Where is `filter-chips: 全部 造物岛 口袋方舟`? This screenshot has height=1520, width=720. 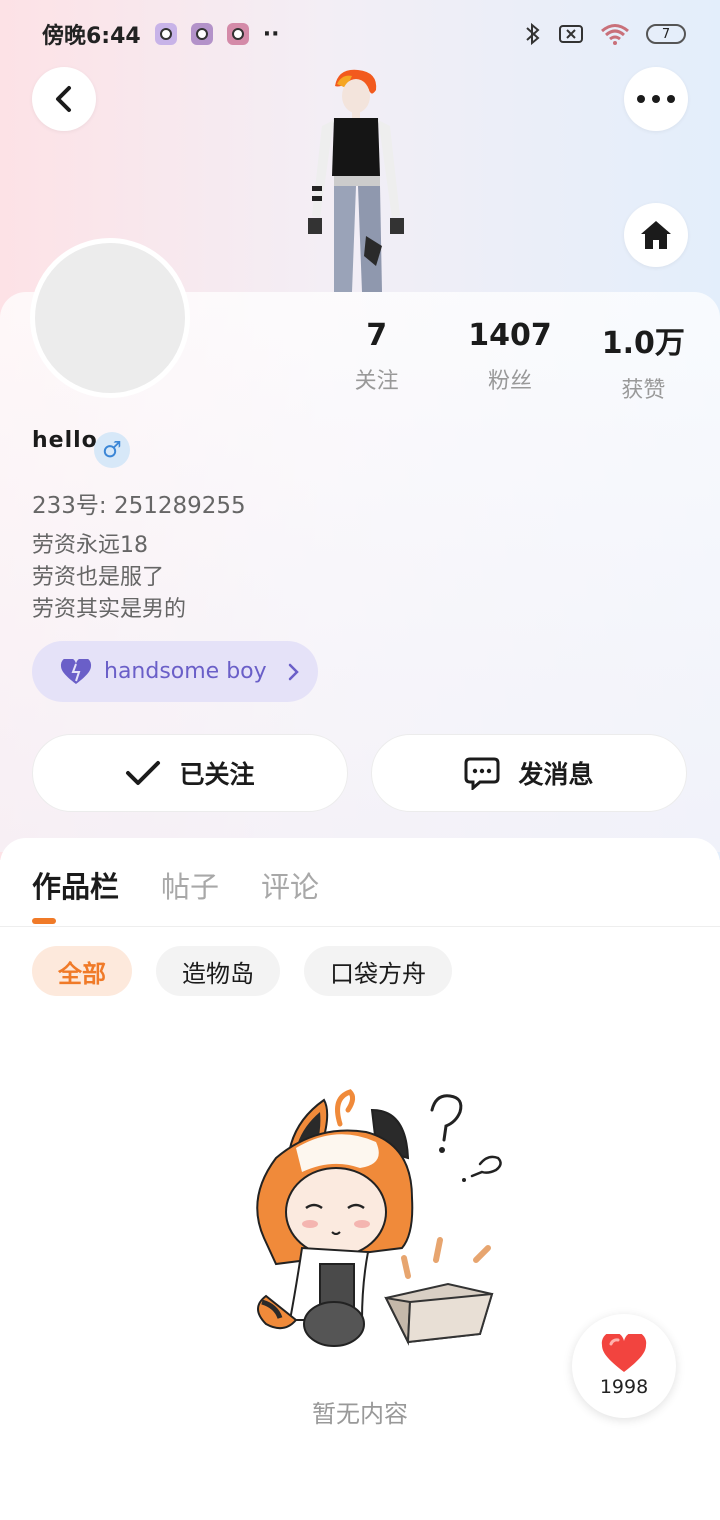 filter-chips: 全部 造物岛 口袋方舟 is located at coordinates (242, 971).